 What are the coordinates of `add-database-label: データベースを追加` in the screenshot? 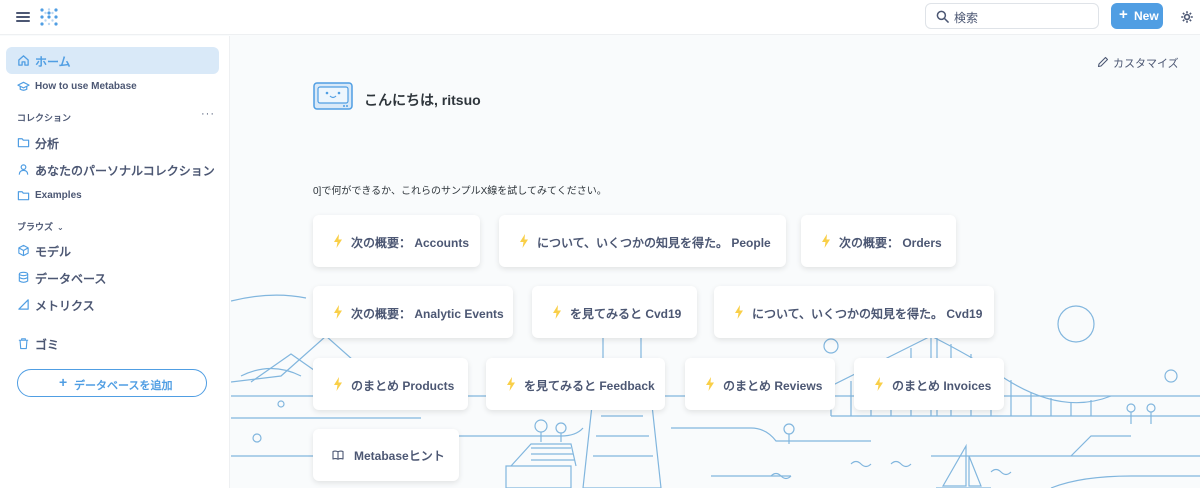 It's located at (123, 386).